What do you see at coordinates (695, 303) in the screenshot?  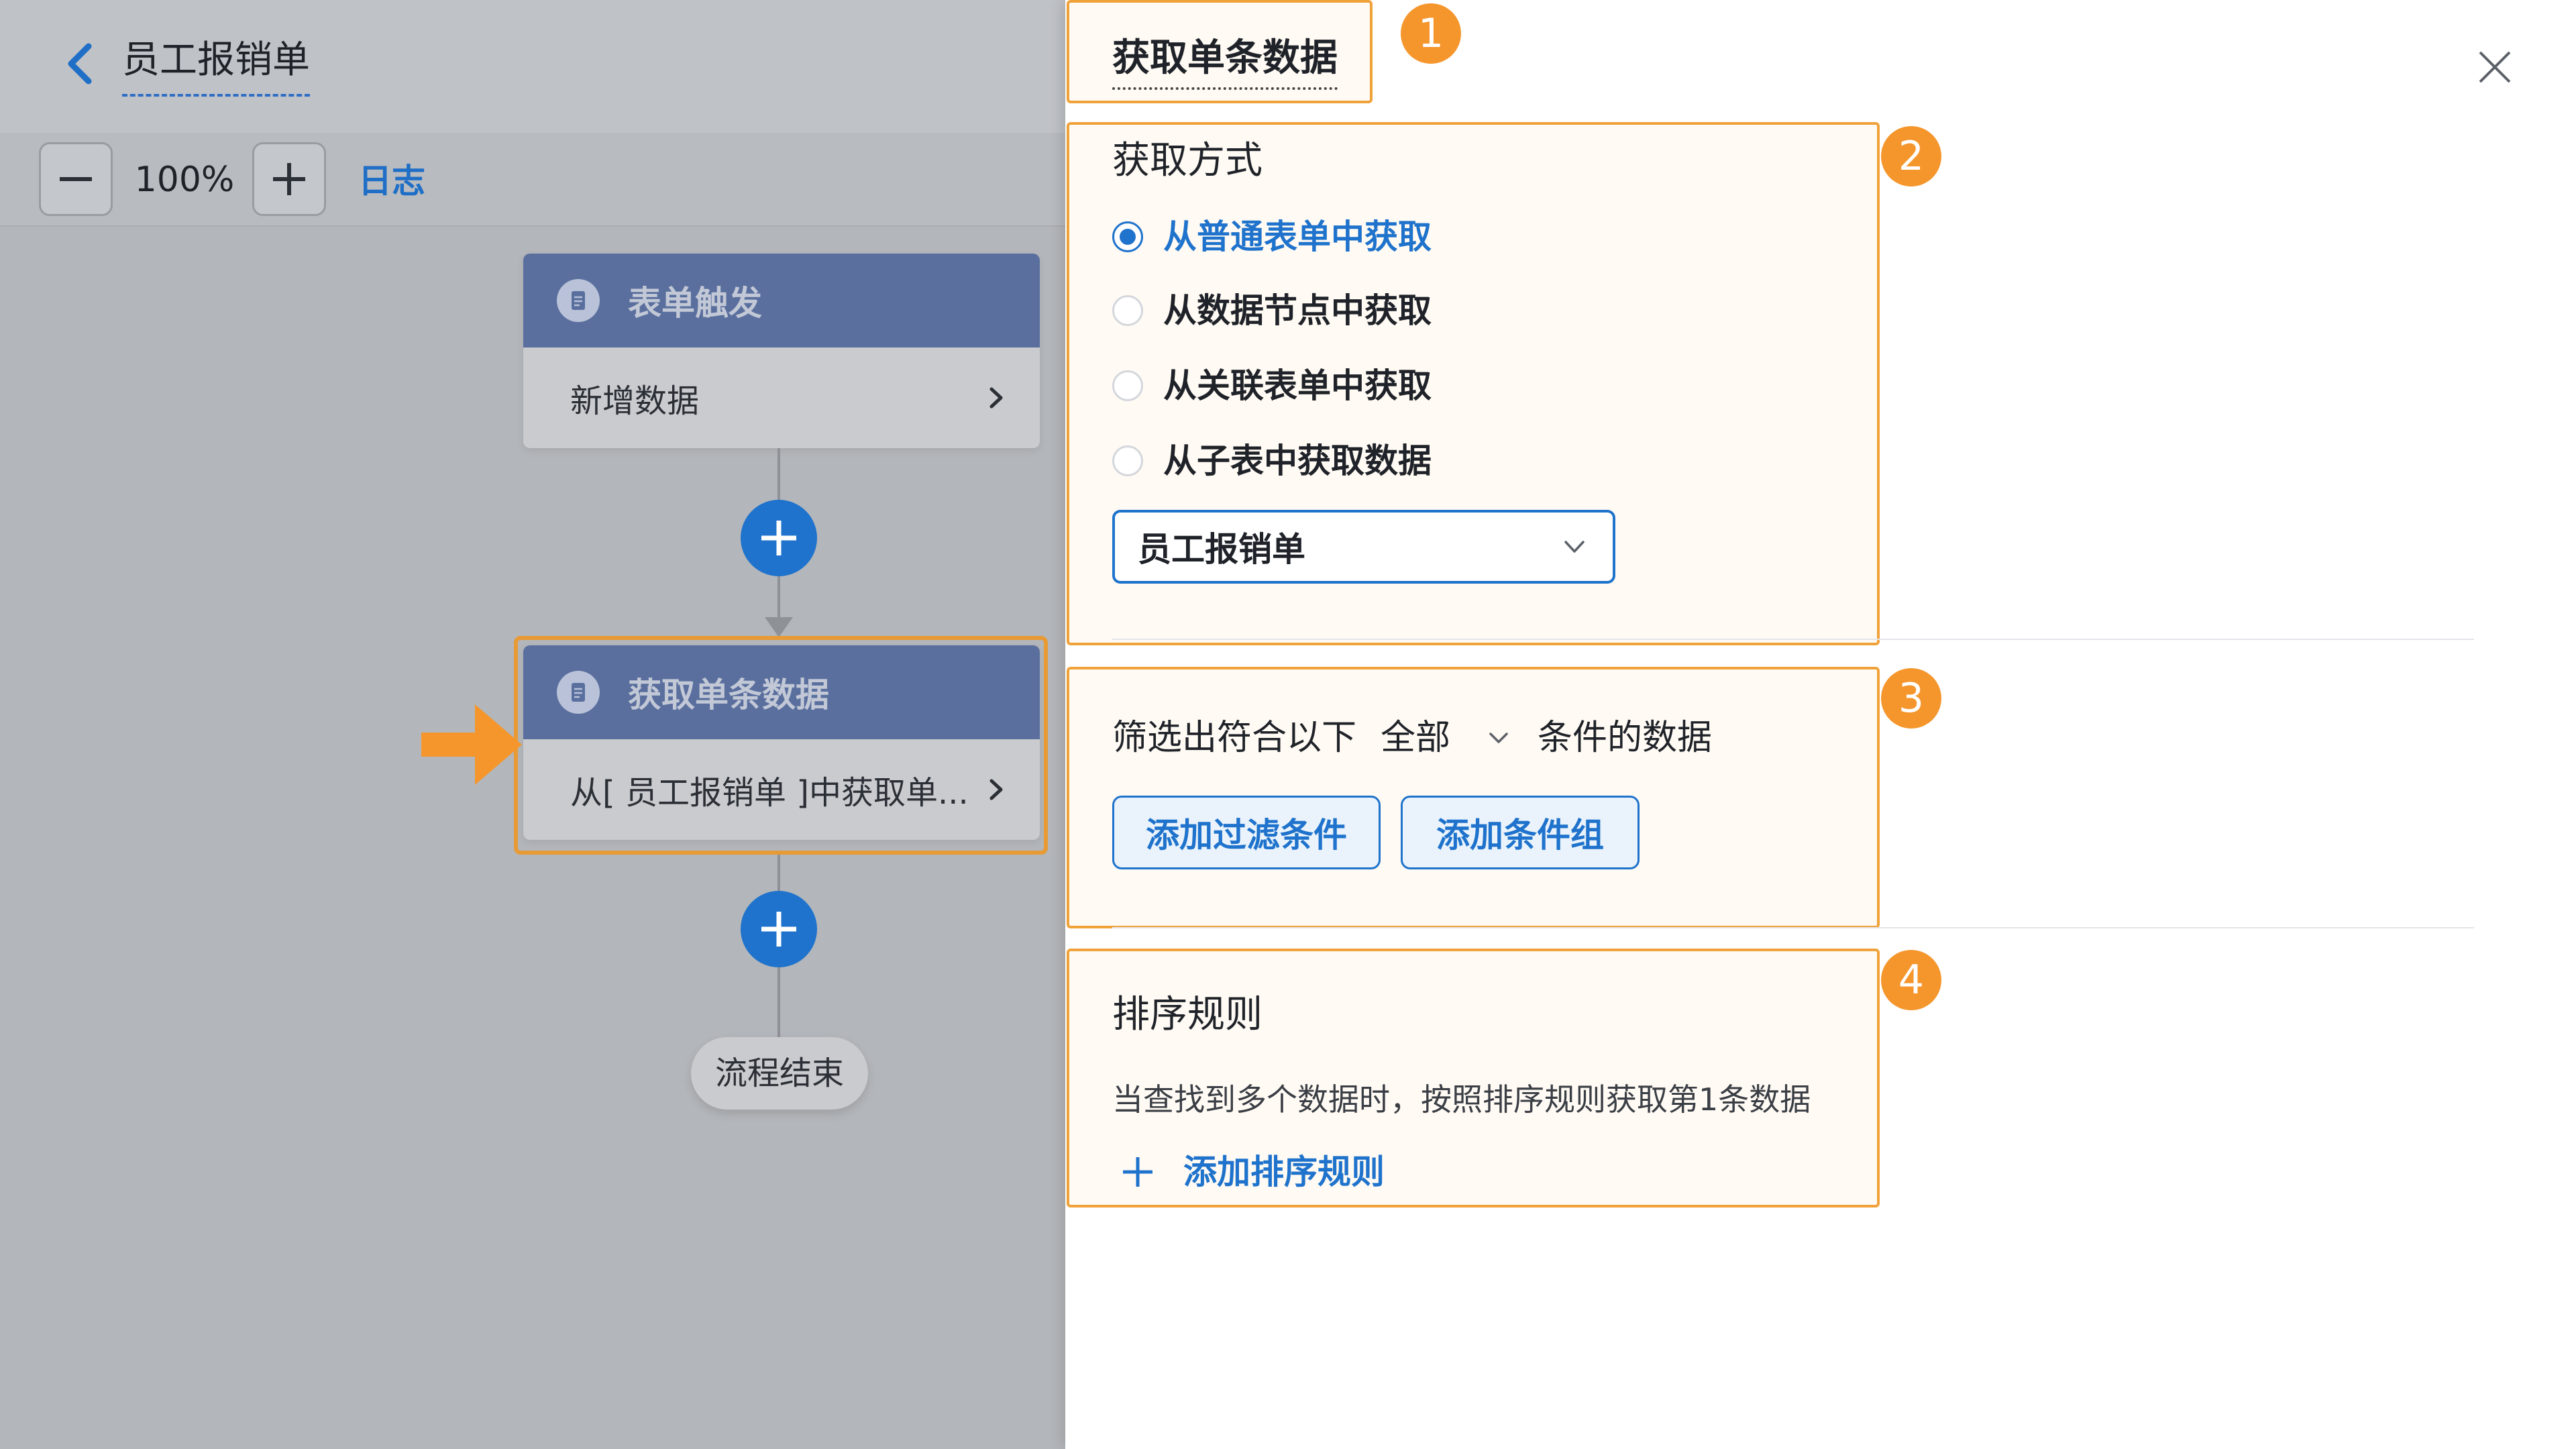 I see `trigger-node-title: 表单触发` at bounding box center [695, 303].